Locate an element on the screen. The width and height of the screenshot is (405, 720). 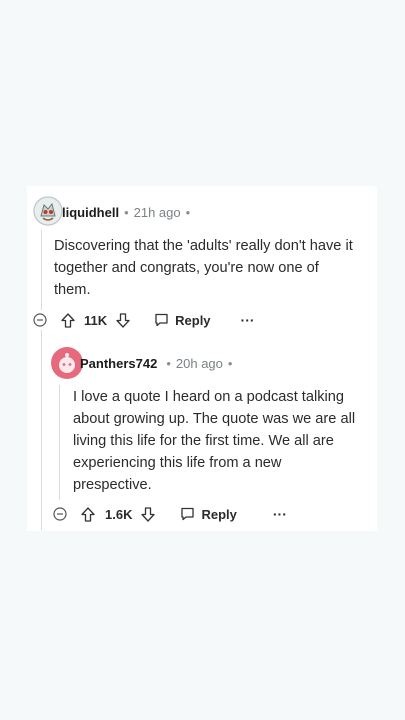
comment-meta: Panthers742 • 20h ago • is located at coordinates (156, 363).